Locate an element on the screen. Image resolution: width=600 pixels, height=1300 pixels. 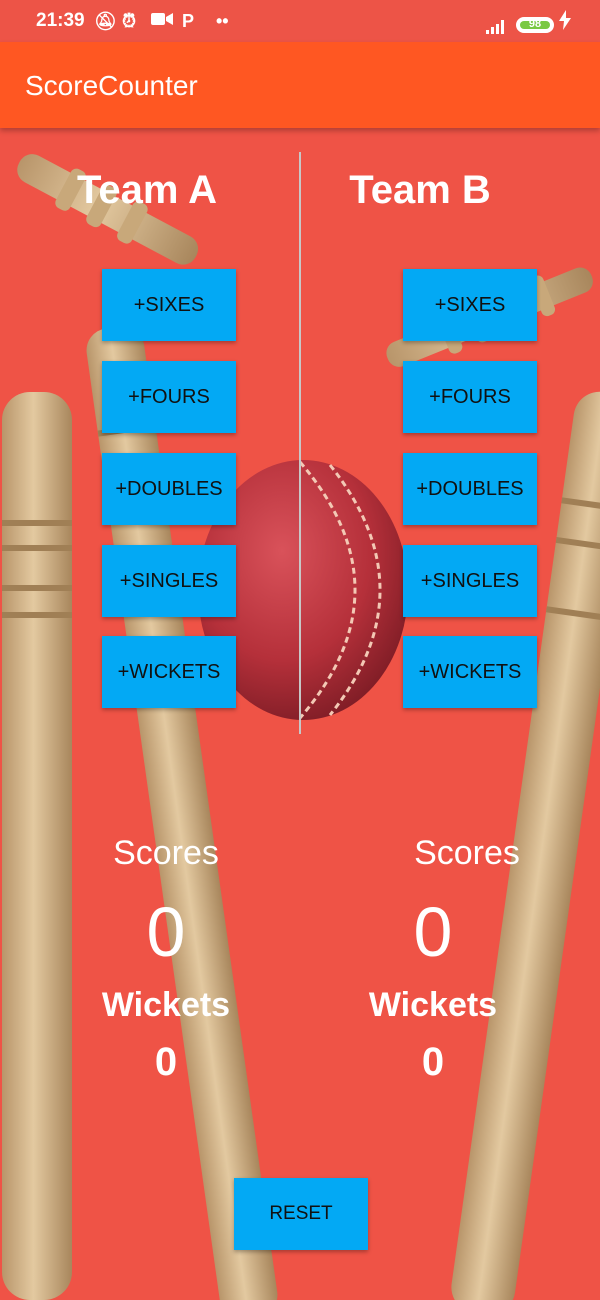
team-a-singles-button: +SINGLES is located at coordinates (169, 581).